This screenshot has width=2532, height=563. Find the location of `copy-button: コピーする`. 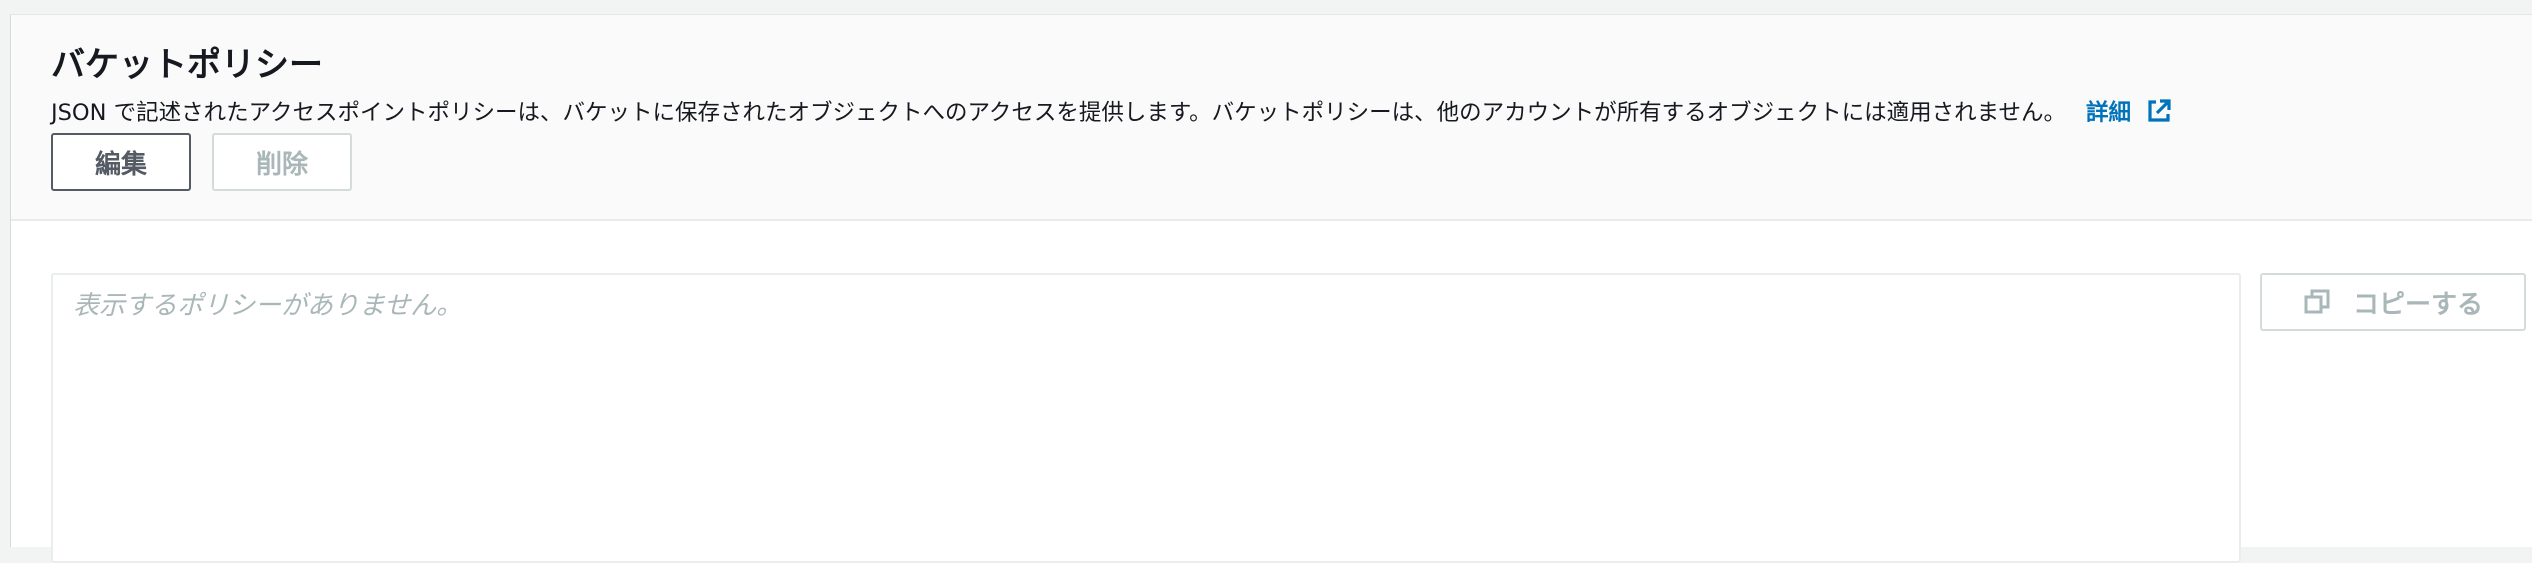

copy-button: コピーする is located at coordinates (2393, 302).